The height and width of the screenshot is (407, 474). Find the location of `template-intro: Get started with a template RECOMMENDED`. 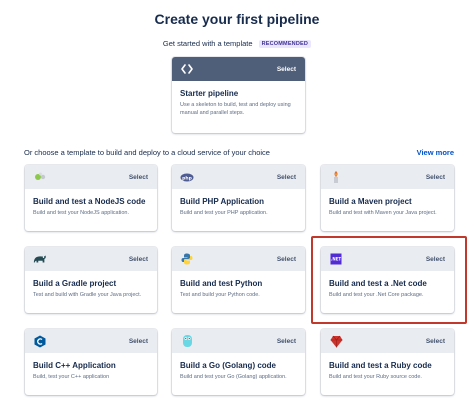

template-intro: Get started with a template RECOMMENDED is located at coordinates (237, 43).